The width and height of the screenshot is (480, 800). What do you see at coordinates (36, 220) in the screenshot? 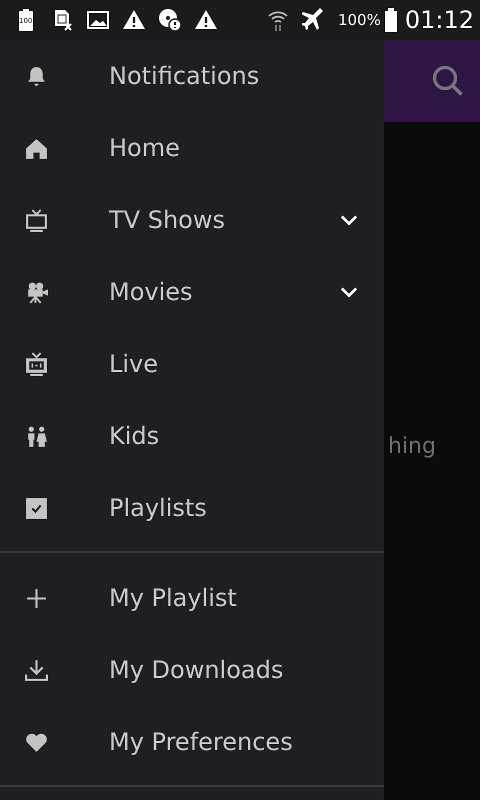
I see `tv-icon` at bounding box center [36, 220].